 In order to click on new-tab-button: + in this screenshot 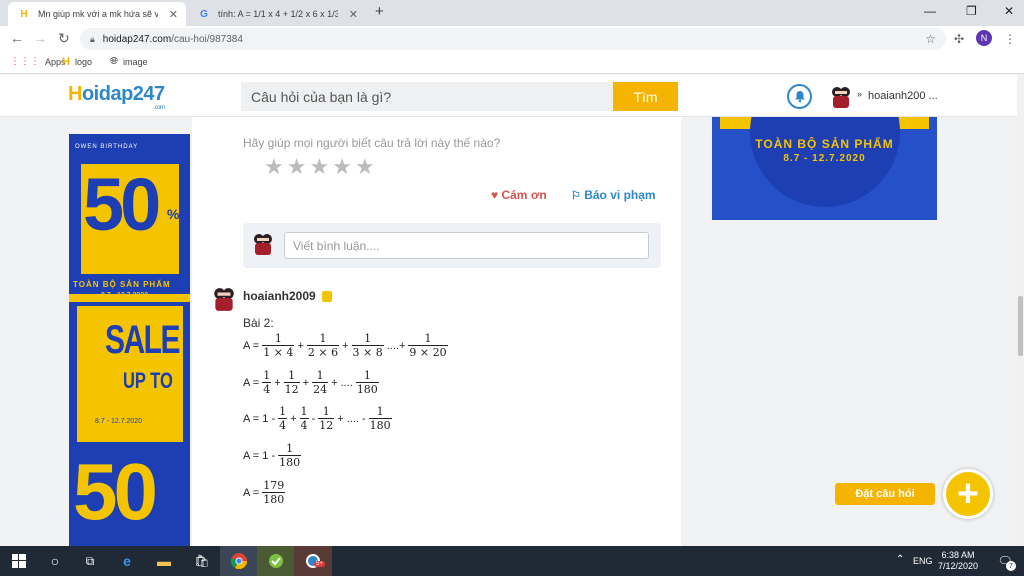, I will do `click(379, 11)`.